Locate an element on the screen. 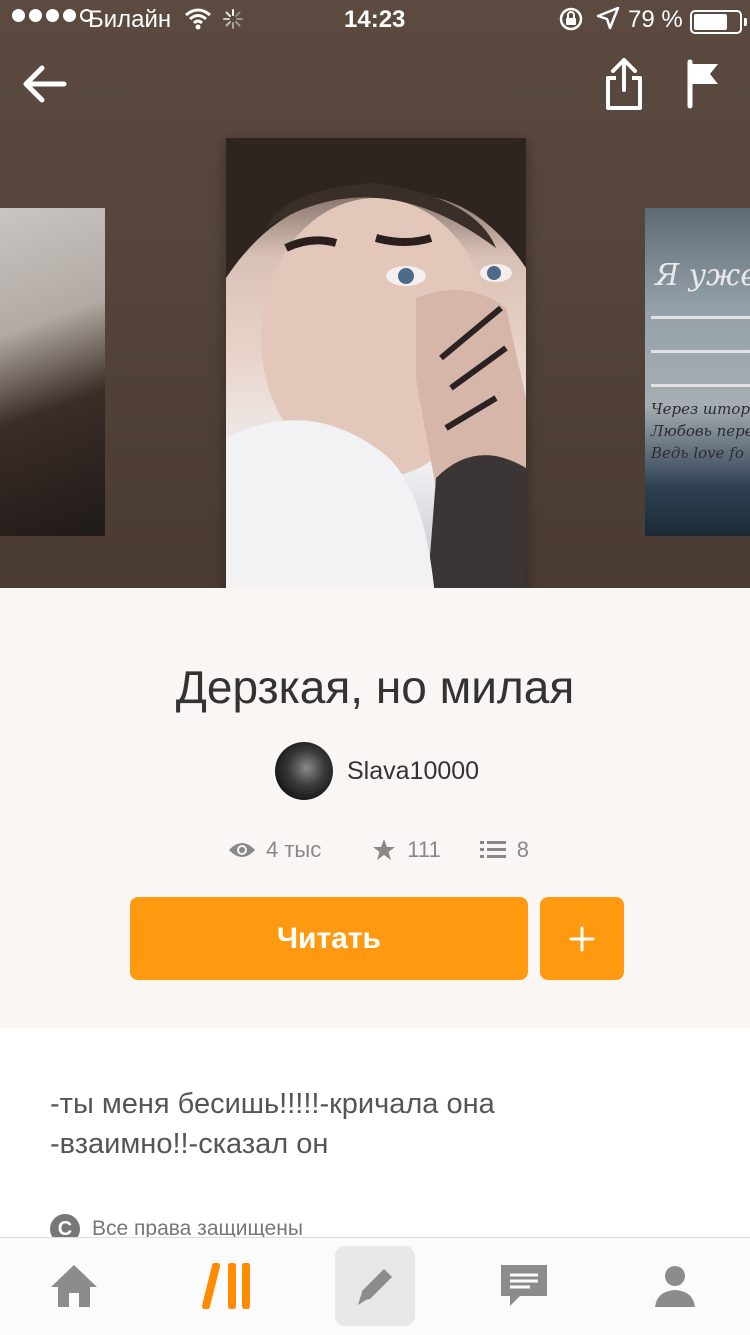 This screenshot has height=1335, width=750. chat-icon is located at coordinates (524, 1285).